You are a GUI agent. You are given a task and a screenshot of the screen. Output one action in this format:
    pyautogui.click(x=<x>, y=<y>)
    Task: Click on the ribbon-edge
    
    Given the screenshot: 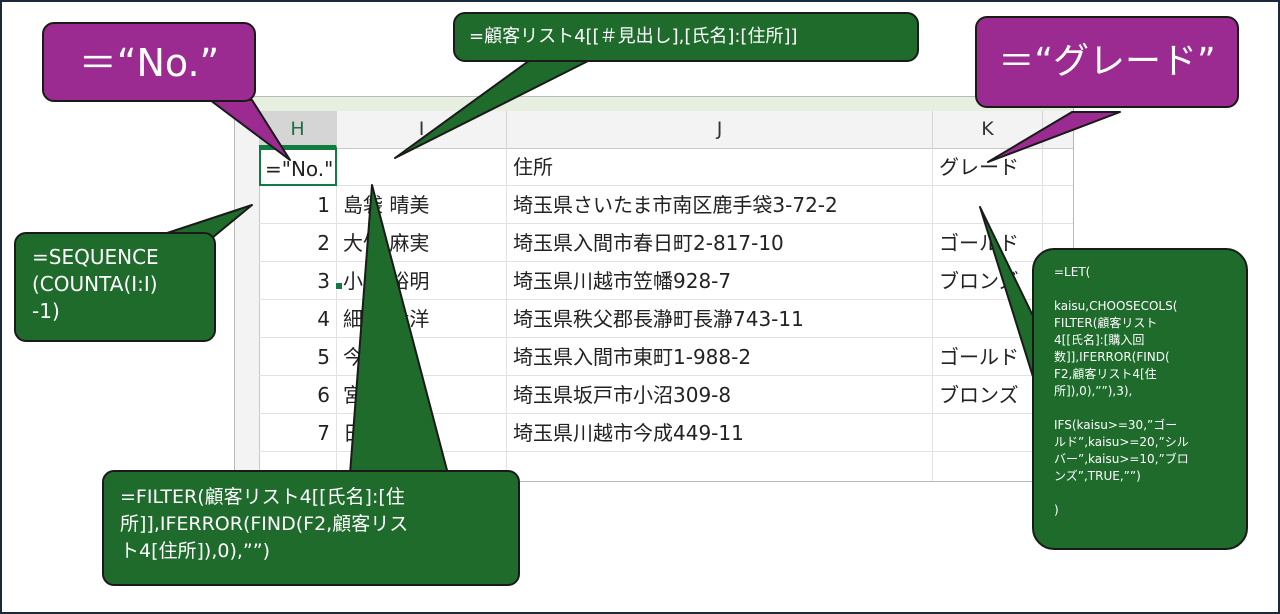 What is the action you would take?
    pyautogui.click(x=654, y=104)
    